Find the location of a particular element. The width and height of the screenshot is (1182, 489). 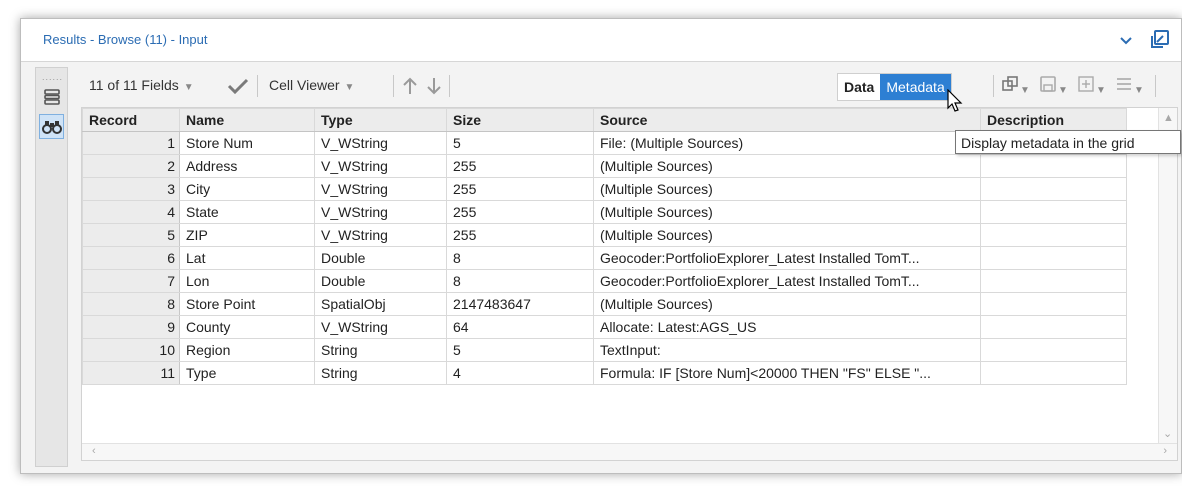

scroll-down-icon: ⌄ is located at coordinates (1167, 433).